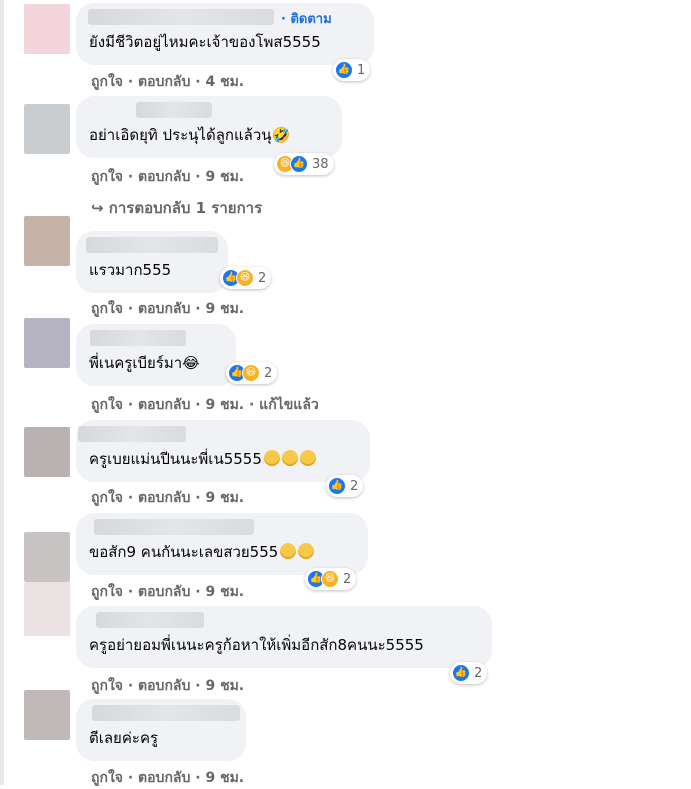 The width and height of the screenshot is (691, 789). What do you see at coordinates (130, 270) in the screenshot?
I see `comment-text: แรวมาก555` at bounding box center [130, 270].